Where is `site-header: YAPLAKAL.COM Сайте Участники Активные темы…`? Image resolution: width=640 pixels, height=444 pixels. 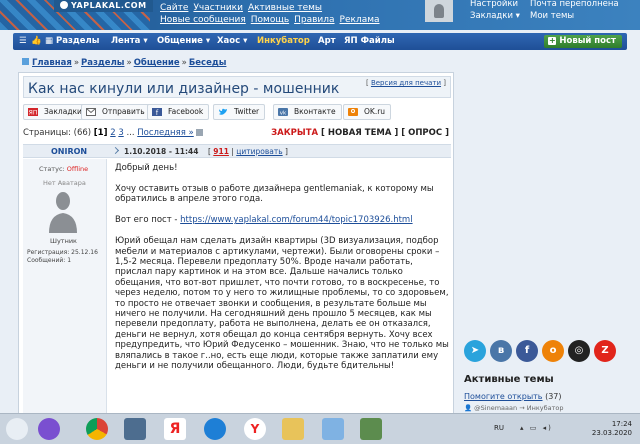
site-header: YAPLAKAL.COM Сайте Участники Активные темы… is located at coordinates (320, 15).